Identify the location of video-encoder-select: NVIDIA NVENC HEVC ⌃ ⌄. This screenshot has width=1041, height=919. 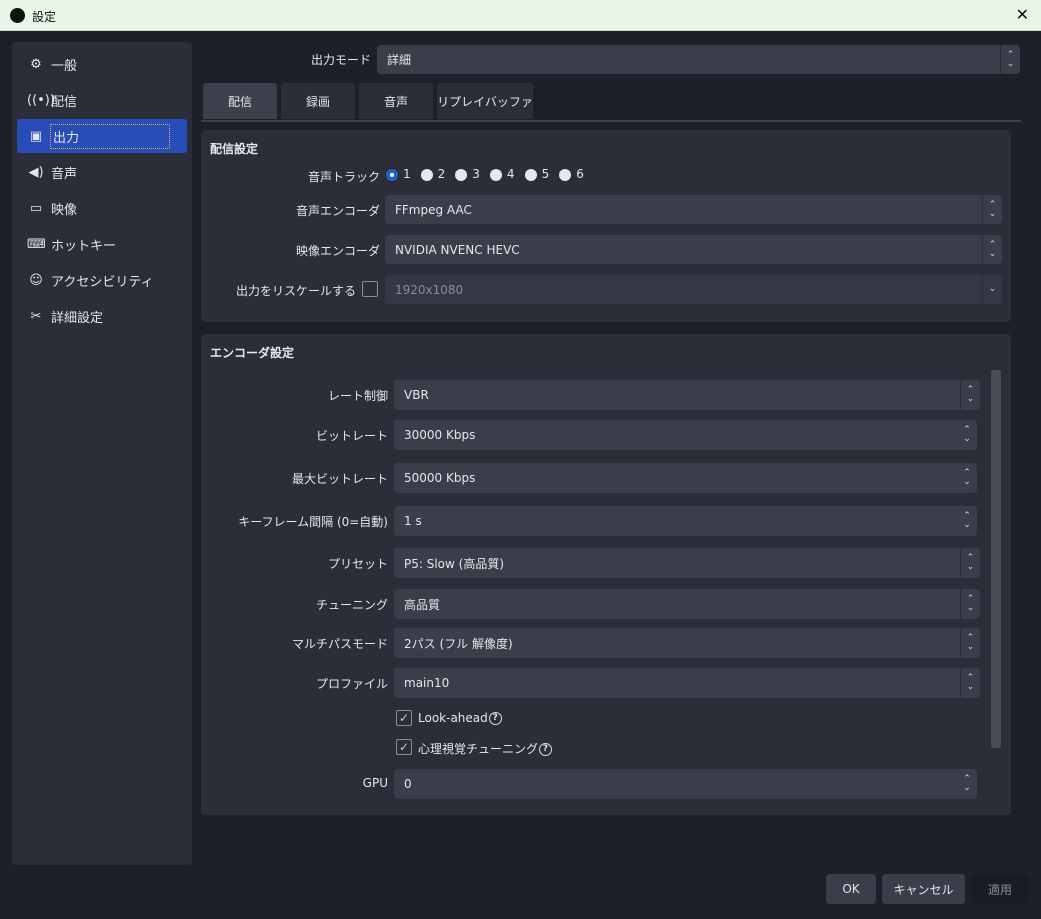
(693, 249).